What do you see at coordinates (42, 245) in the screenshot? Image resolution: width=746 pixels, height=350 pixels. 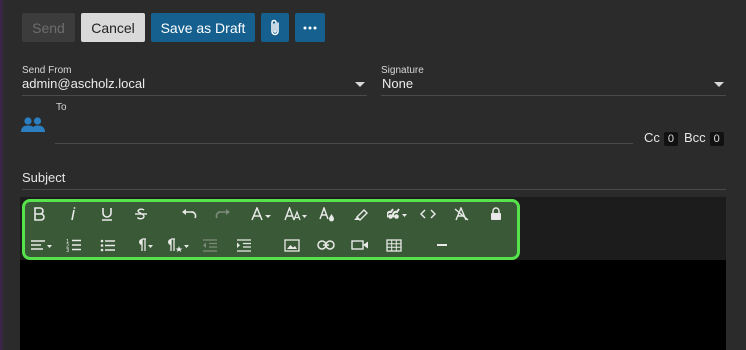 I see `align-icon` at bounding box center [42, 245].